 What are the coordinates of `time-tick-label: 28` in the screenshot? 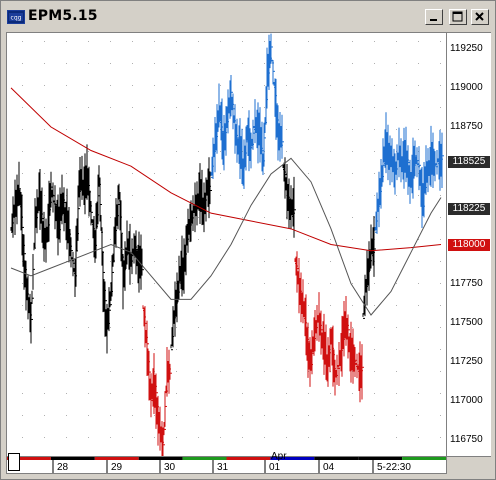 It's located at (63, 467).